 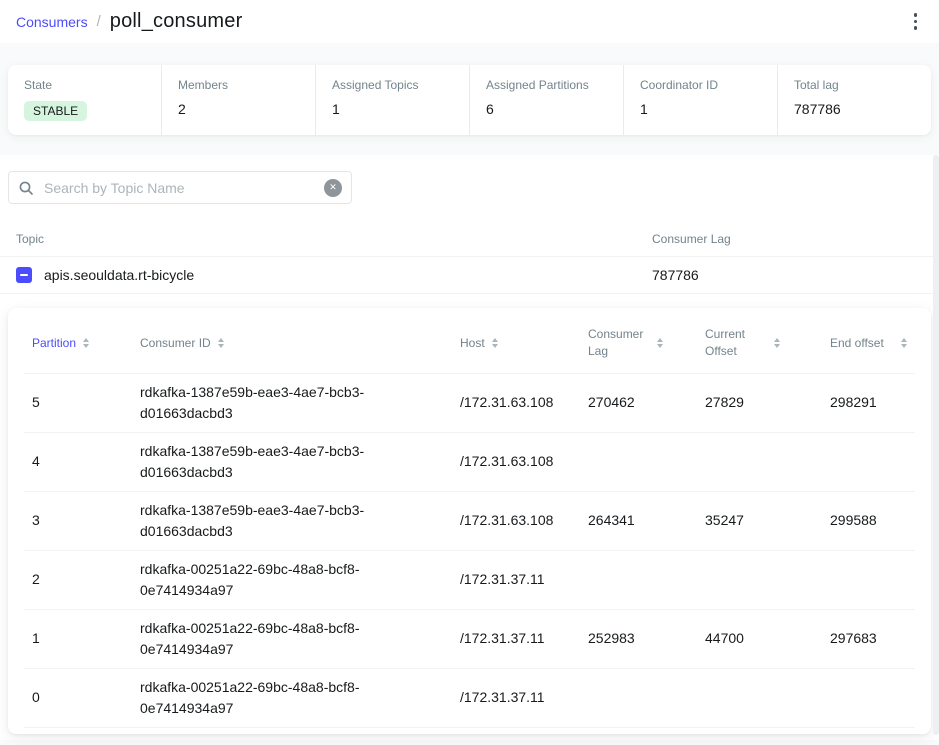 I want to click on partitions-header-row: Partition Consumer ID Host Consumer Lag, so click(x=469, y=343).